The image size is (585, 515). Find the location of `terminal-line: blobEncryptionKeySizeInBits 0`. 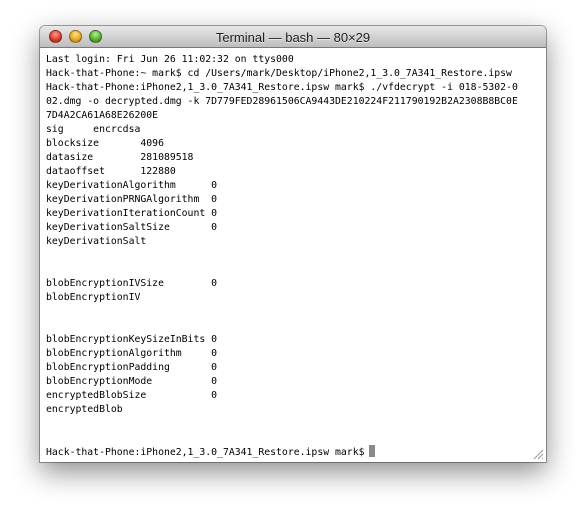

terminal-line: blobEncryptionKeySizeInBits 0 is located at coordinates (132, 339).